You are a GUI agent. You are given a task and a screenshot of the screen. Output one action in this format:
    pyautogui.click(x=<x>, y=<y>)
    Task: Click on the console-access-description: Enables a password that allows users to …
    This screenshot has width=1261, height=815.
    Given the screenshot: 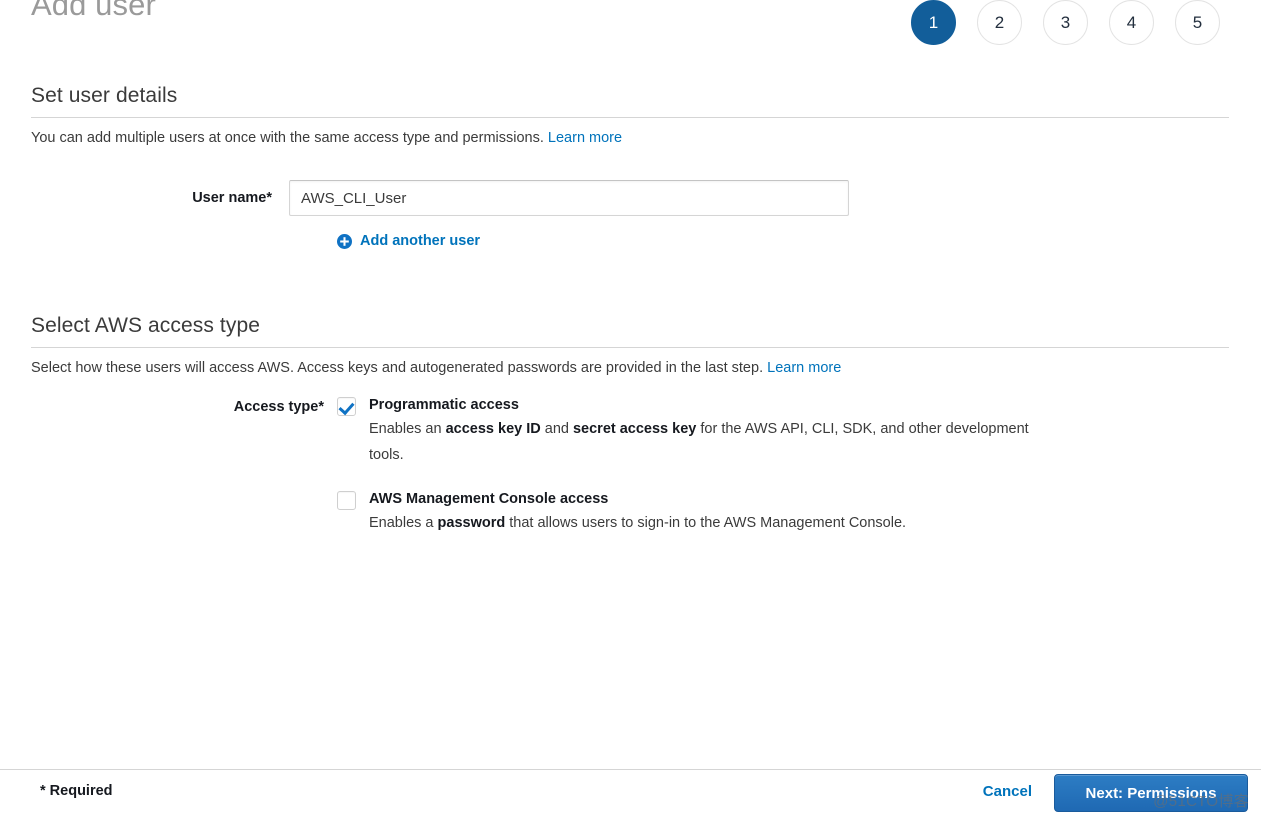 What is the action you would take?
    pyautogui.click(x=637, y=523)
    